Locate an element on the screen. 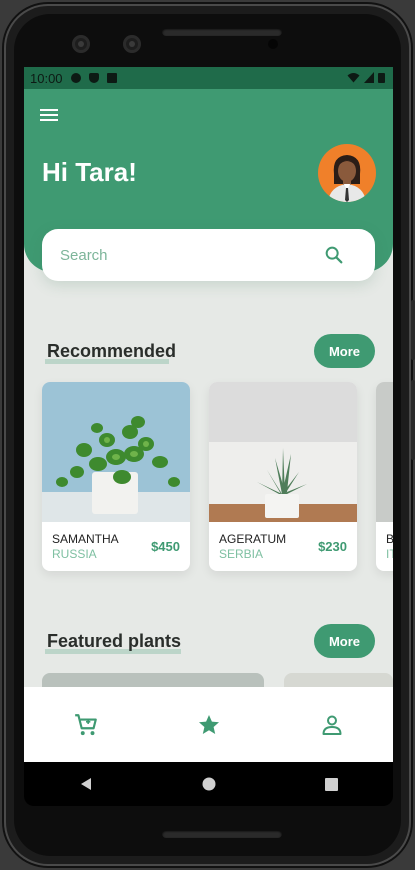 This screenshot has height=870, width=415. star-icon is located at coordinates (209, 725).